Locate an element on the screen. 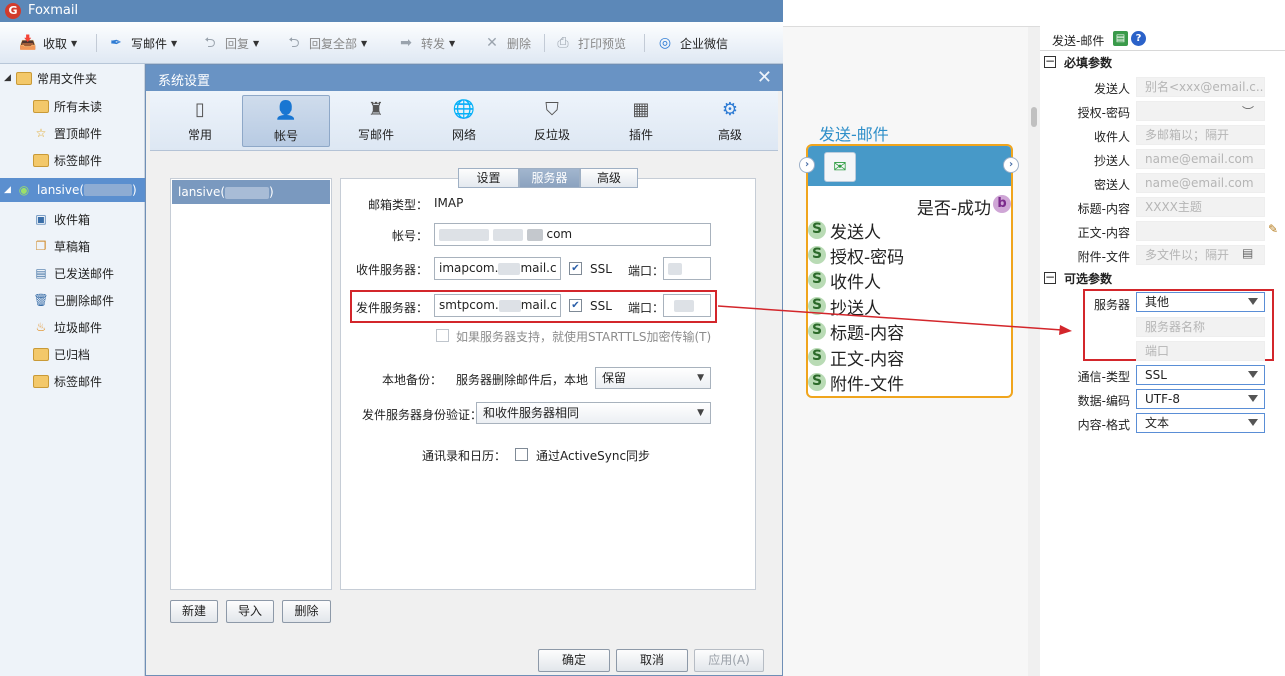 This screenshot has height=676, width=1285. tab-network: 🌐 网络 is located at coordinates (464, 121).